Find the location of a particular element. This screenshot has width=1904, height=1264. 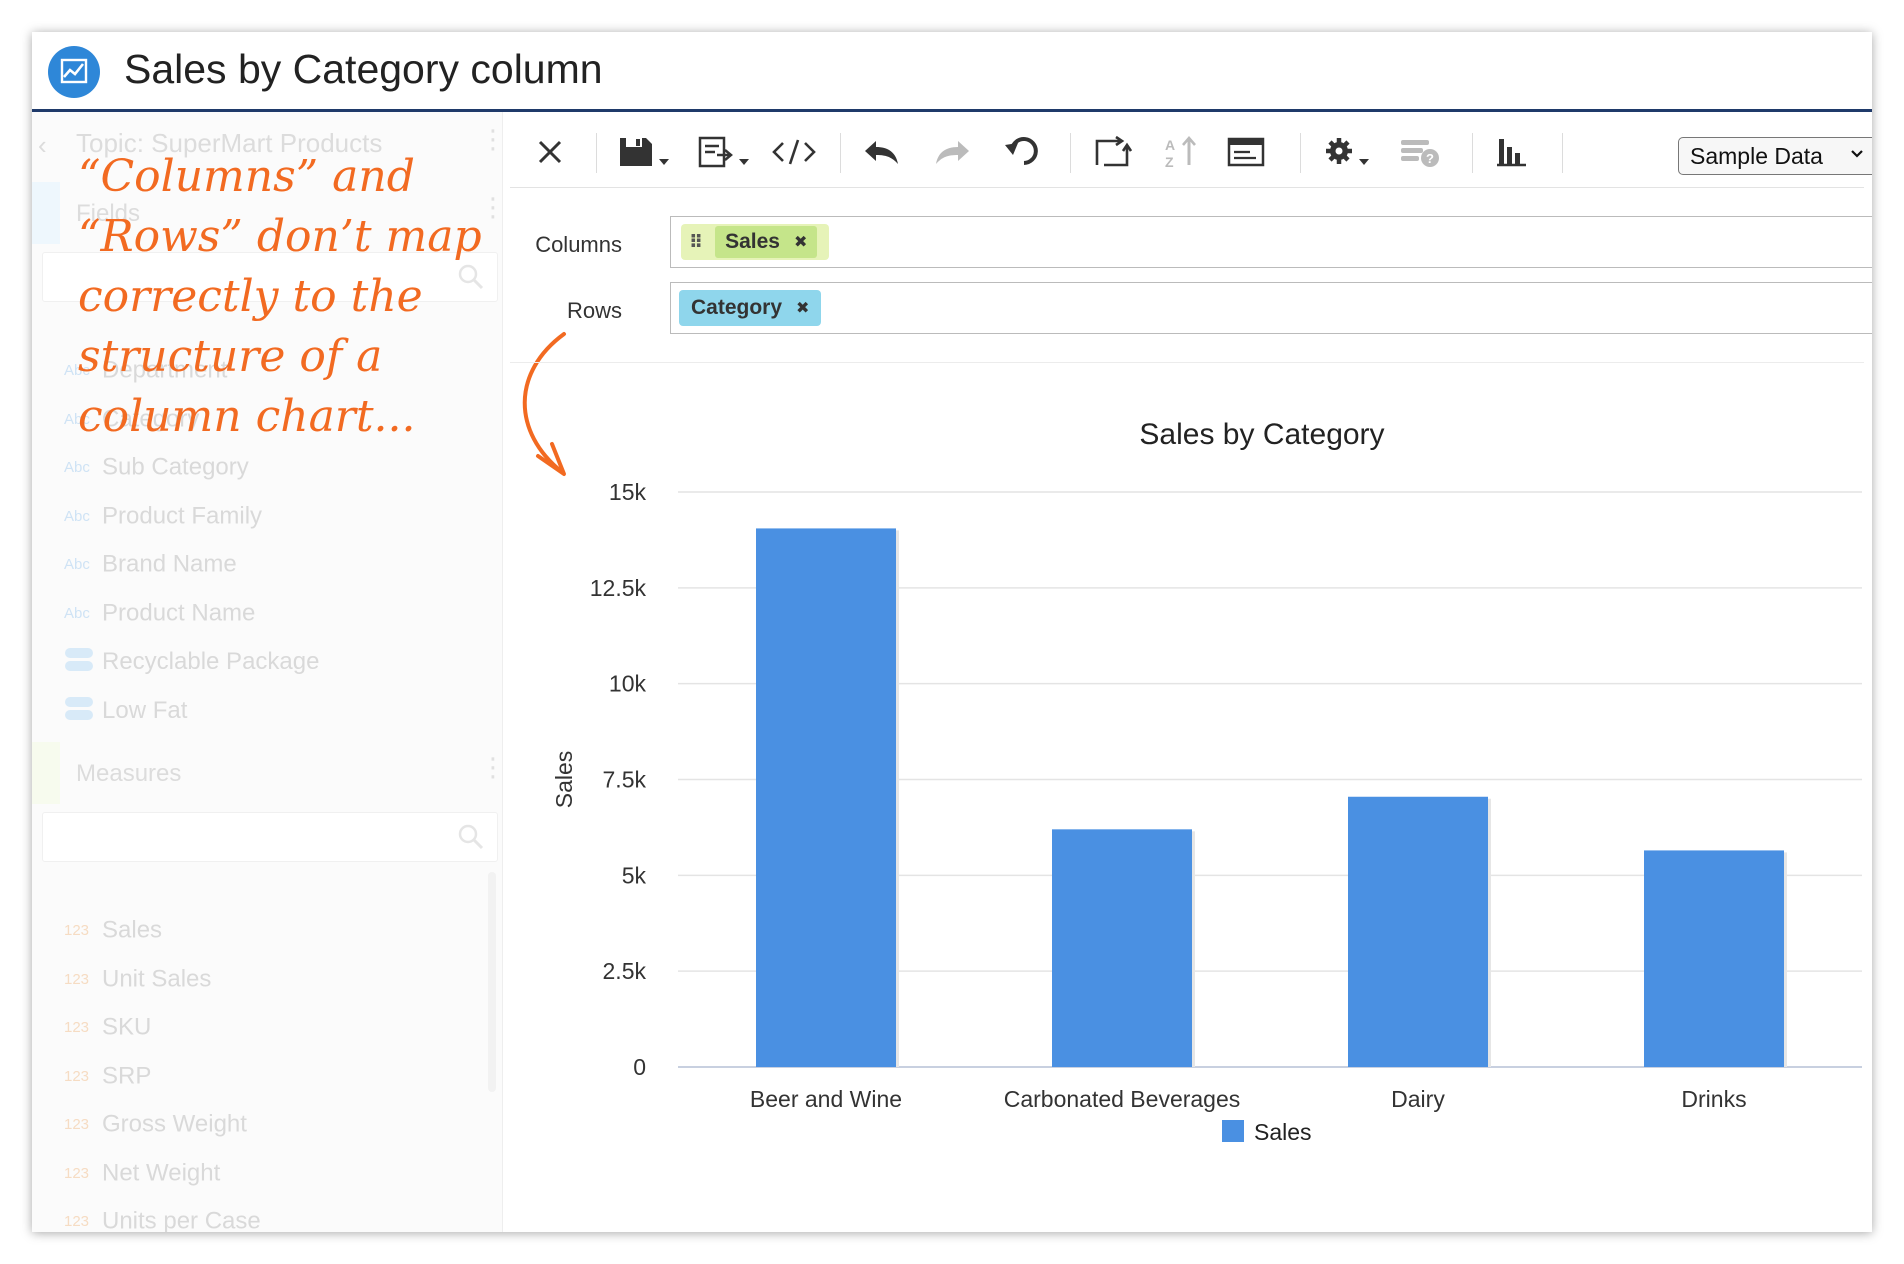

code-icon is located at coordinates (794, 152).